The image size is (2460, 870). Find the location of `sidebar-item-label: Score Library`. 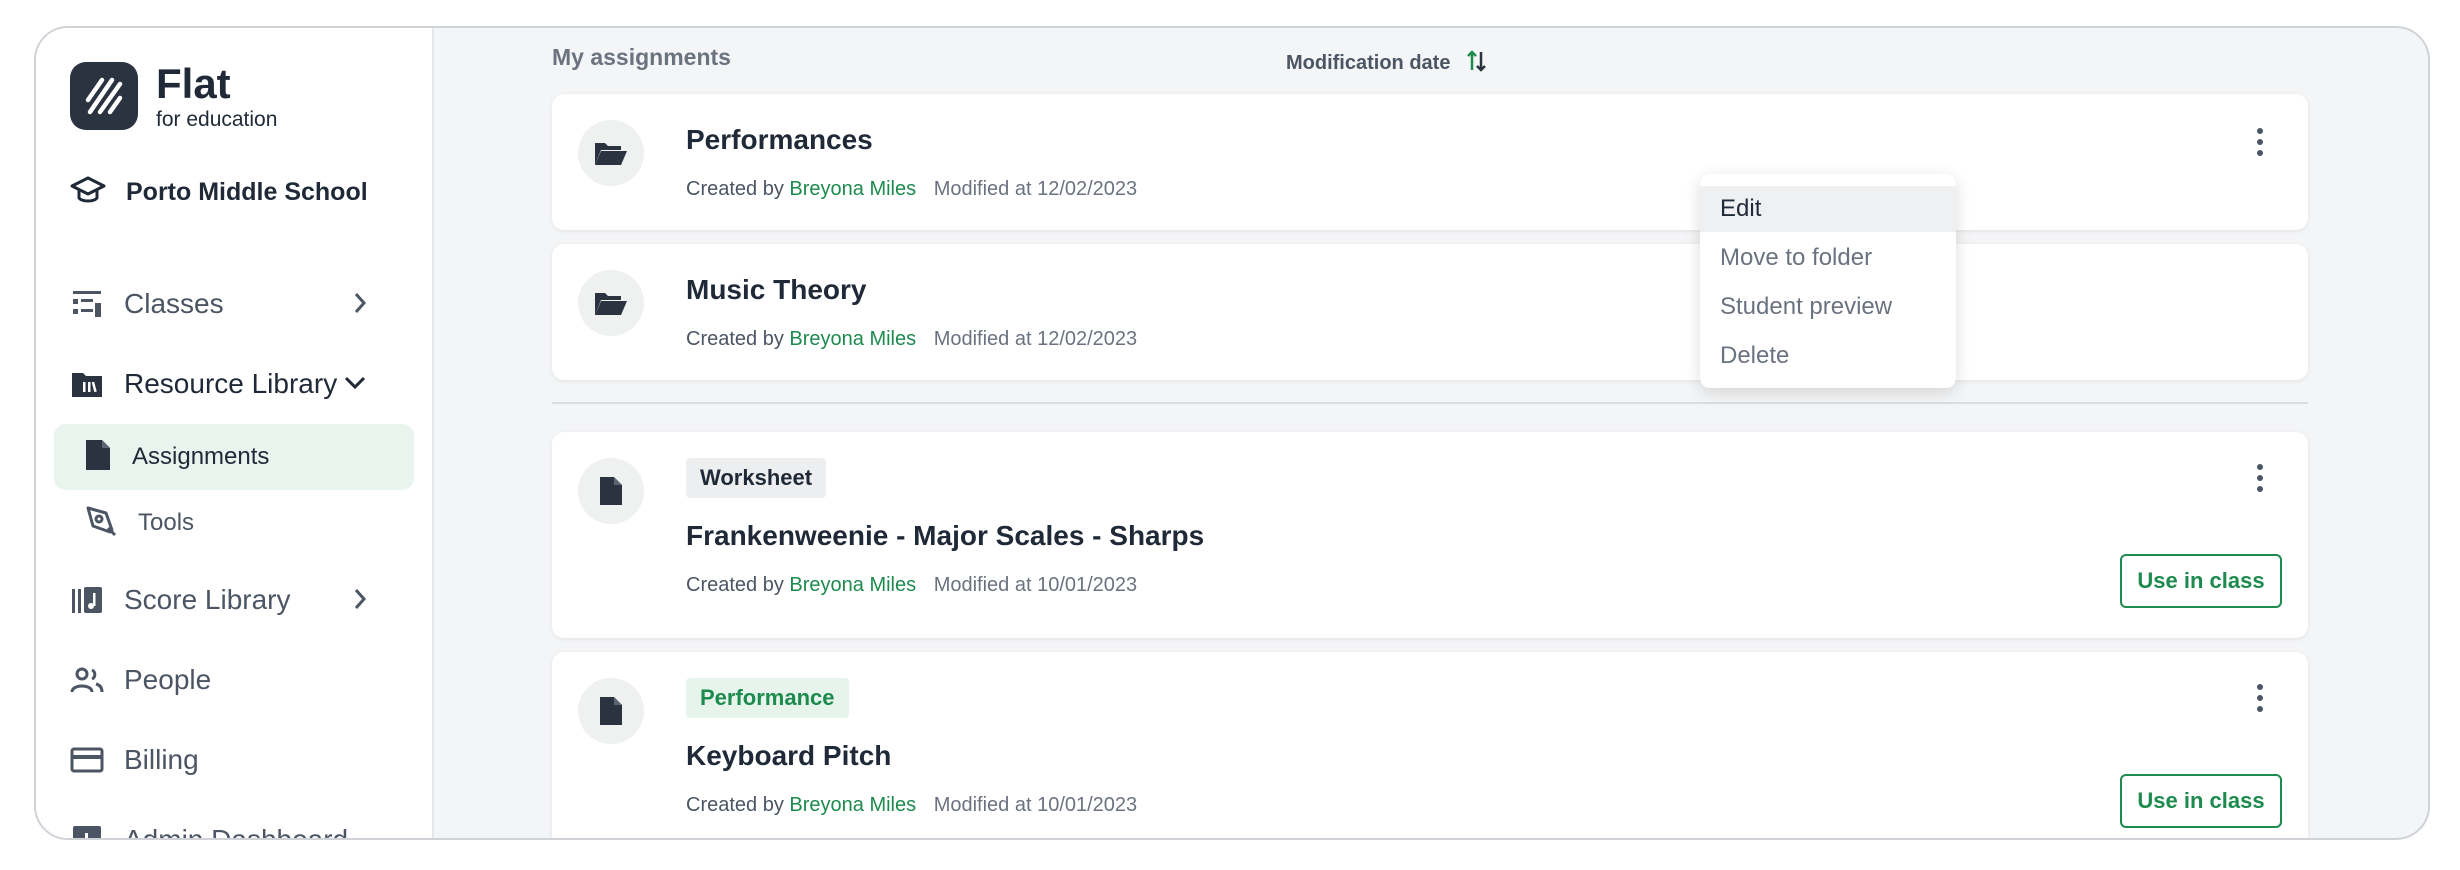

sidebar-item-label: Score Library is located at coordinates (207, 599).